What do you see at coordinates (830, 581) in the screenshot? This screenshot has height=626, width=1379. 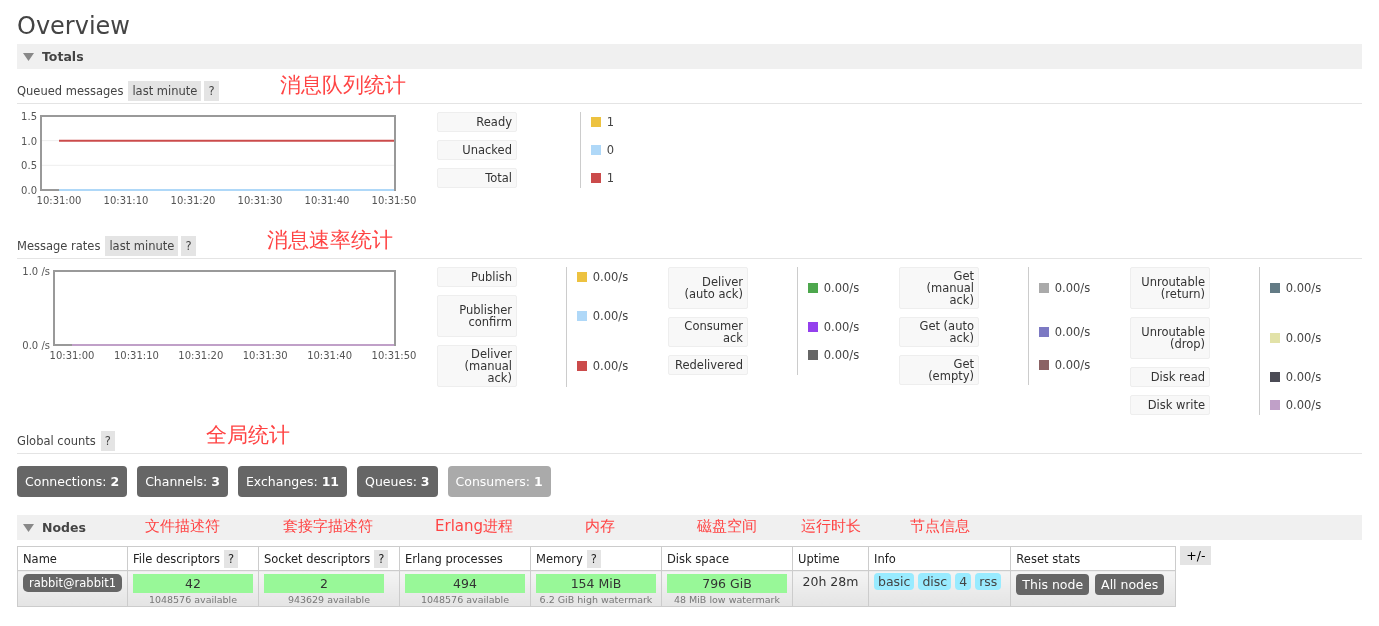 I see `uptime-value: 20h 28m` at bounding box center [830, 581].